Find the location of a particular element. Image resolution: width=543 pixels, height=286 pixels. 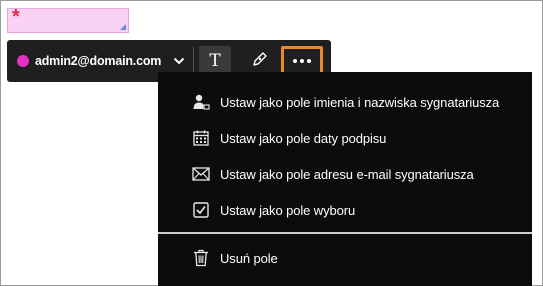

recipient-email: admin2@domain.com is located at coordinates (98, 61).